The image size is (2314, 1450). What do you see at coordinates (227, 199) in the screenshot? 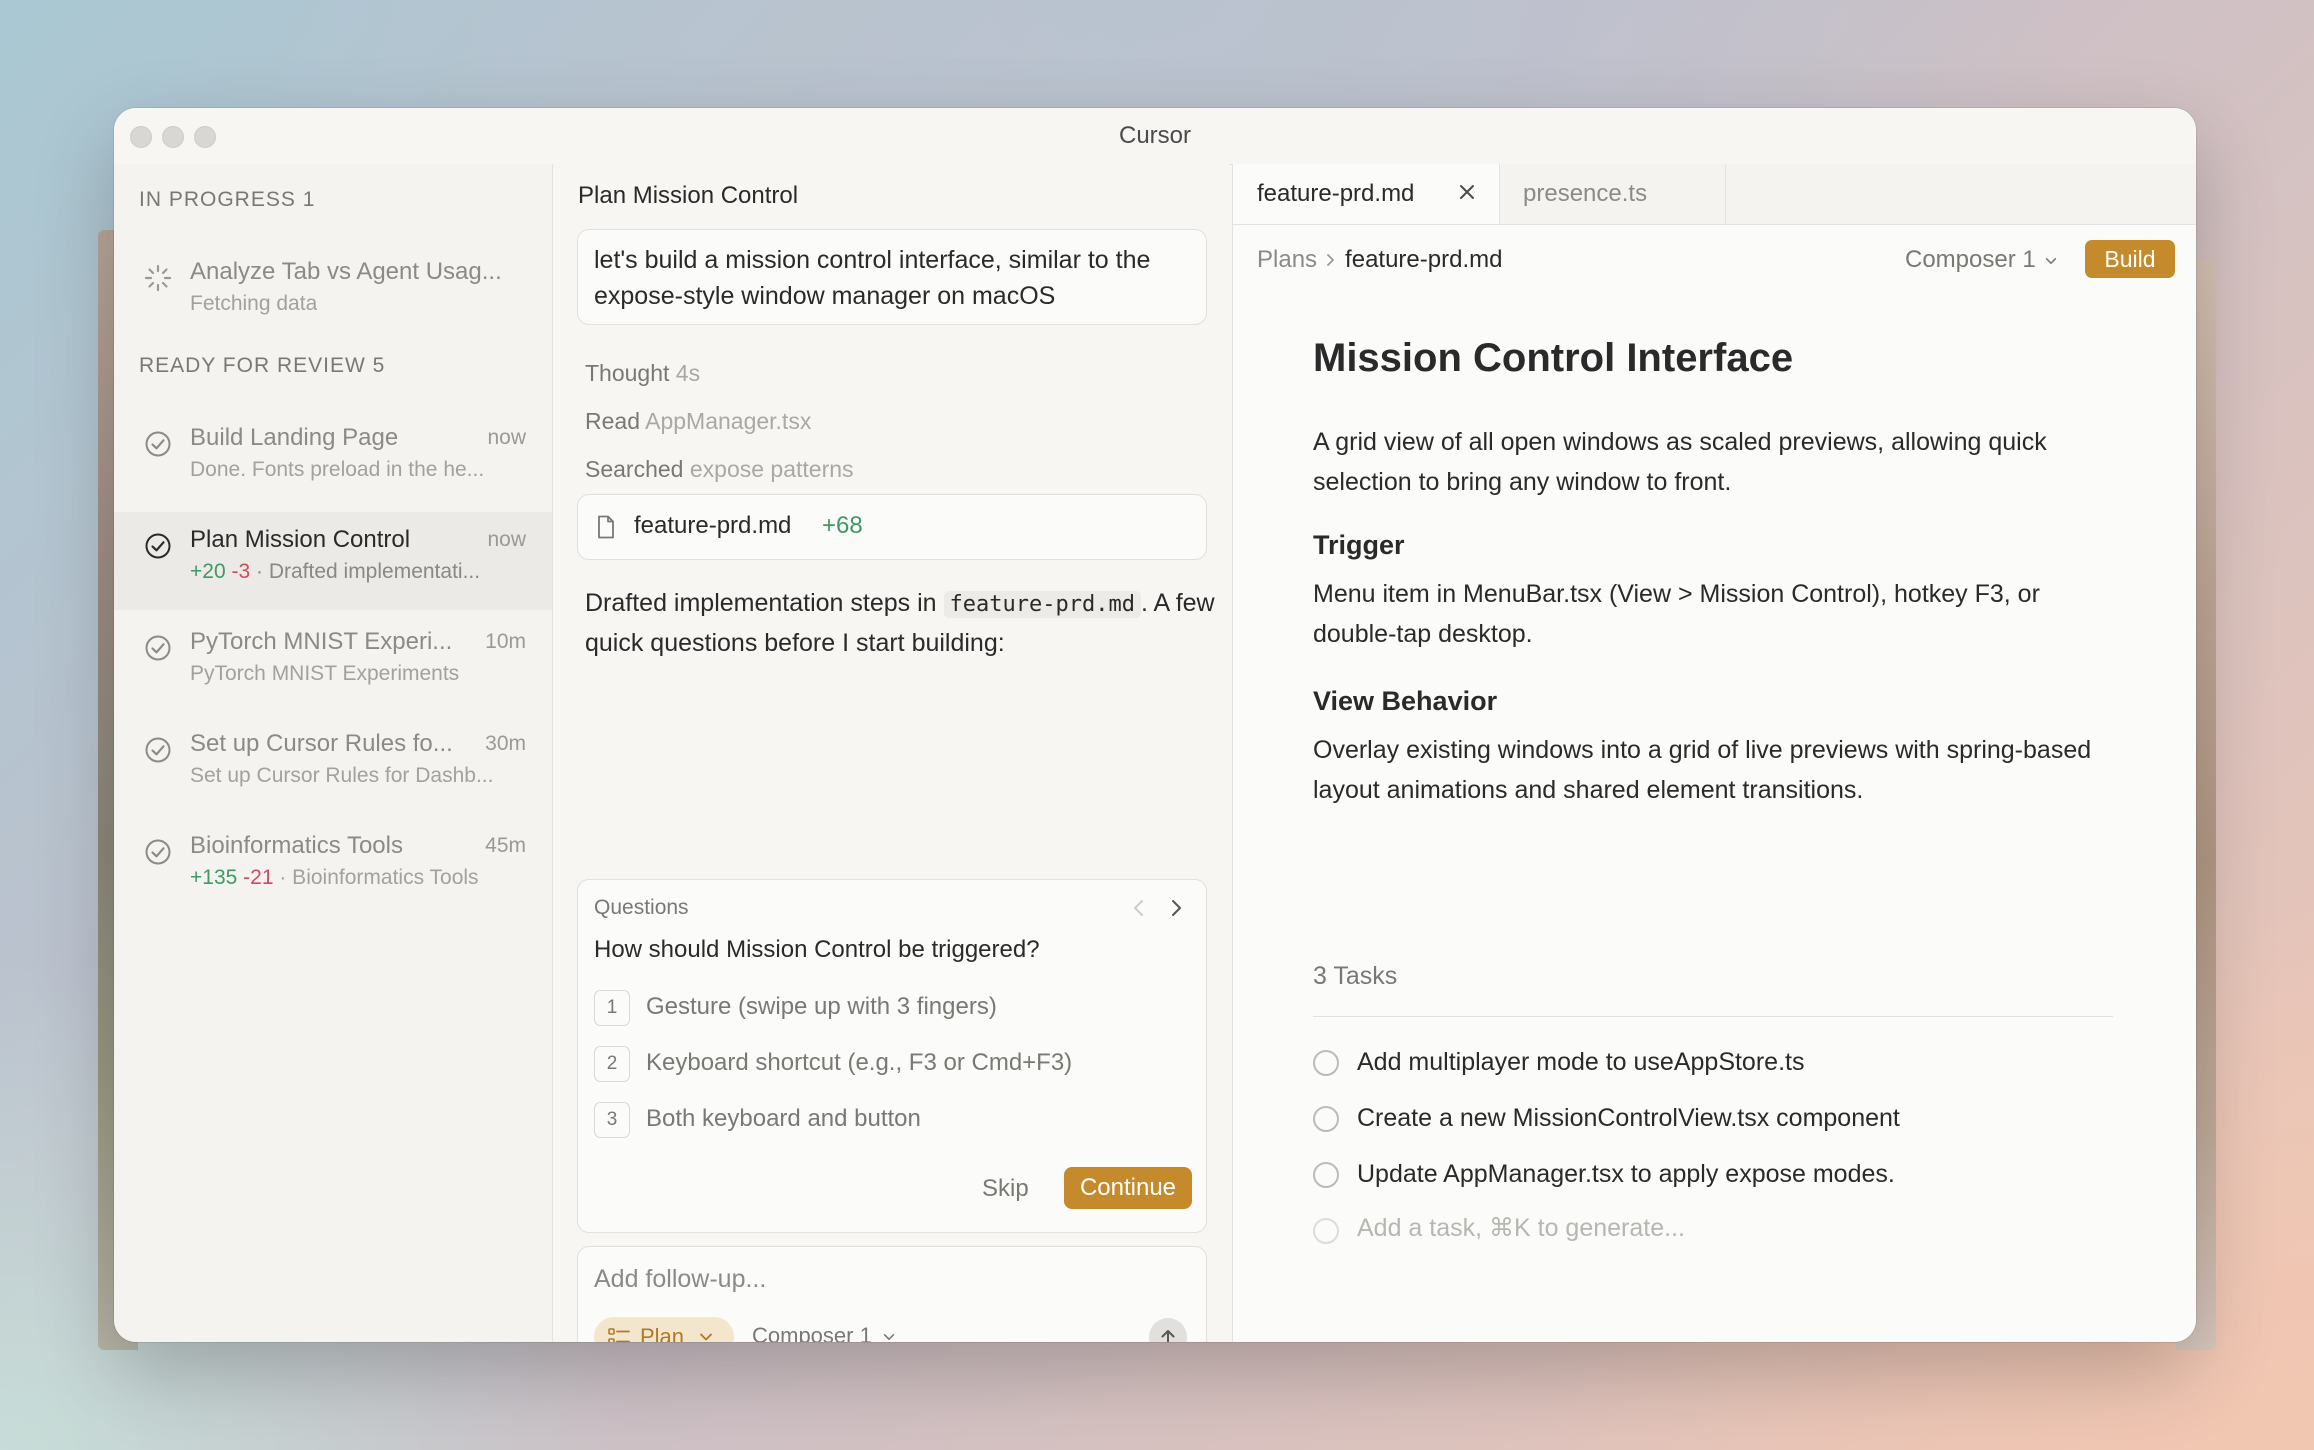
I see `in-progress-heading: IN PROGRESS 1` at bounding box center [227, 199].